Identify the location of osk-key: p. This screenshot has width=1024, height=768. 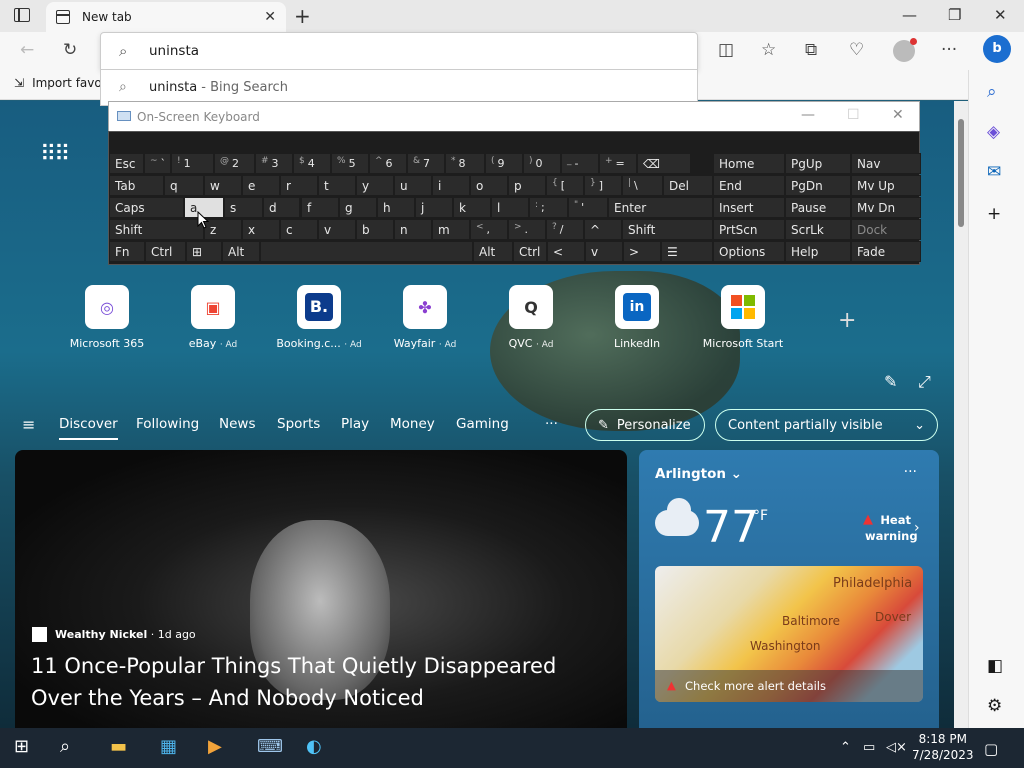
(527, 185).